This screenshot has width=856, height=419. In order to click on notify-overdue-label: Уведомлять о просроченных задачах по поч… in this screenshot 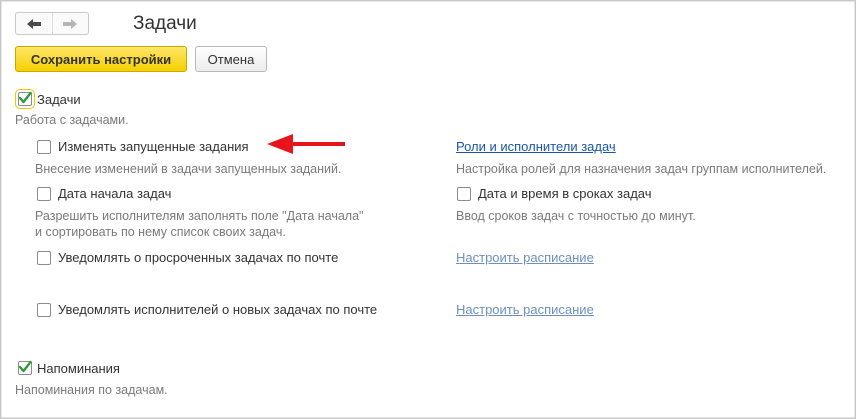, I will do `click(198, 257)`.